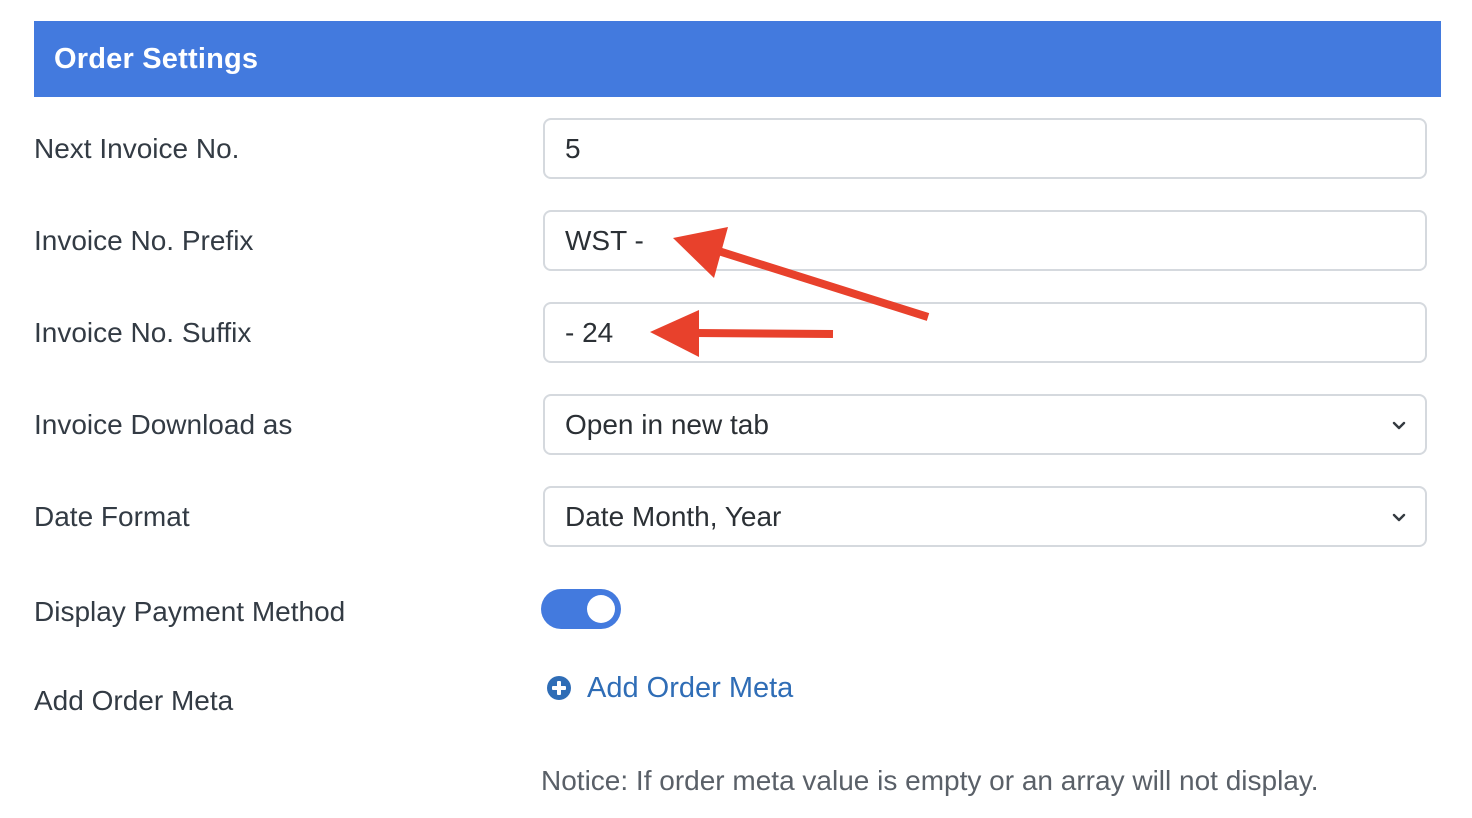  Describe the element at coordinates (985, 516) in the screenshot. I see `date-format-select: Date Month, Year` at that location.